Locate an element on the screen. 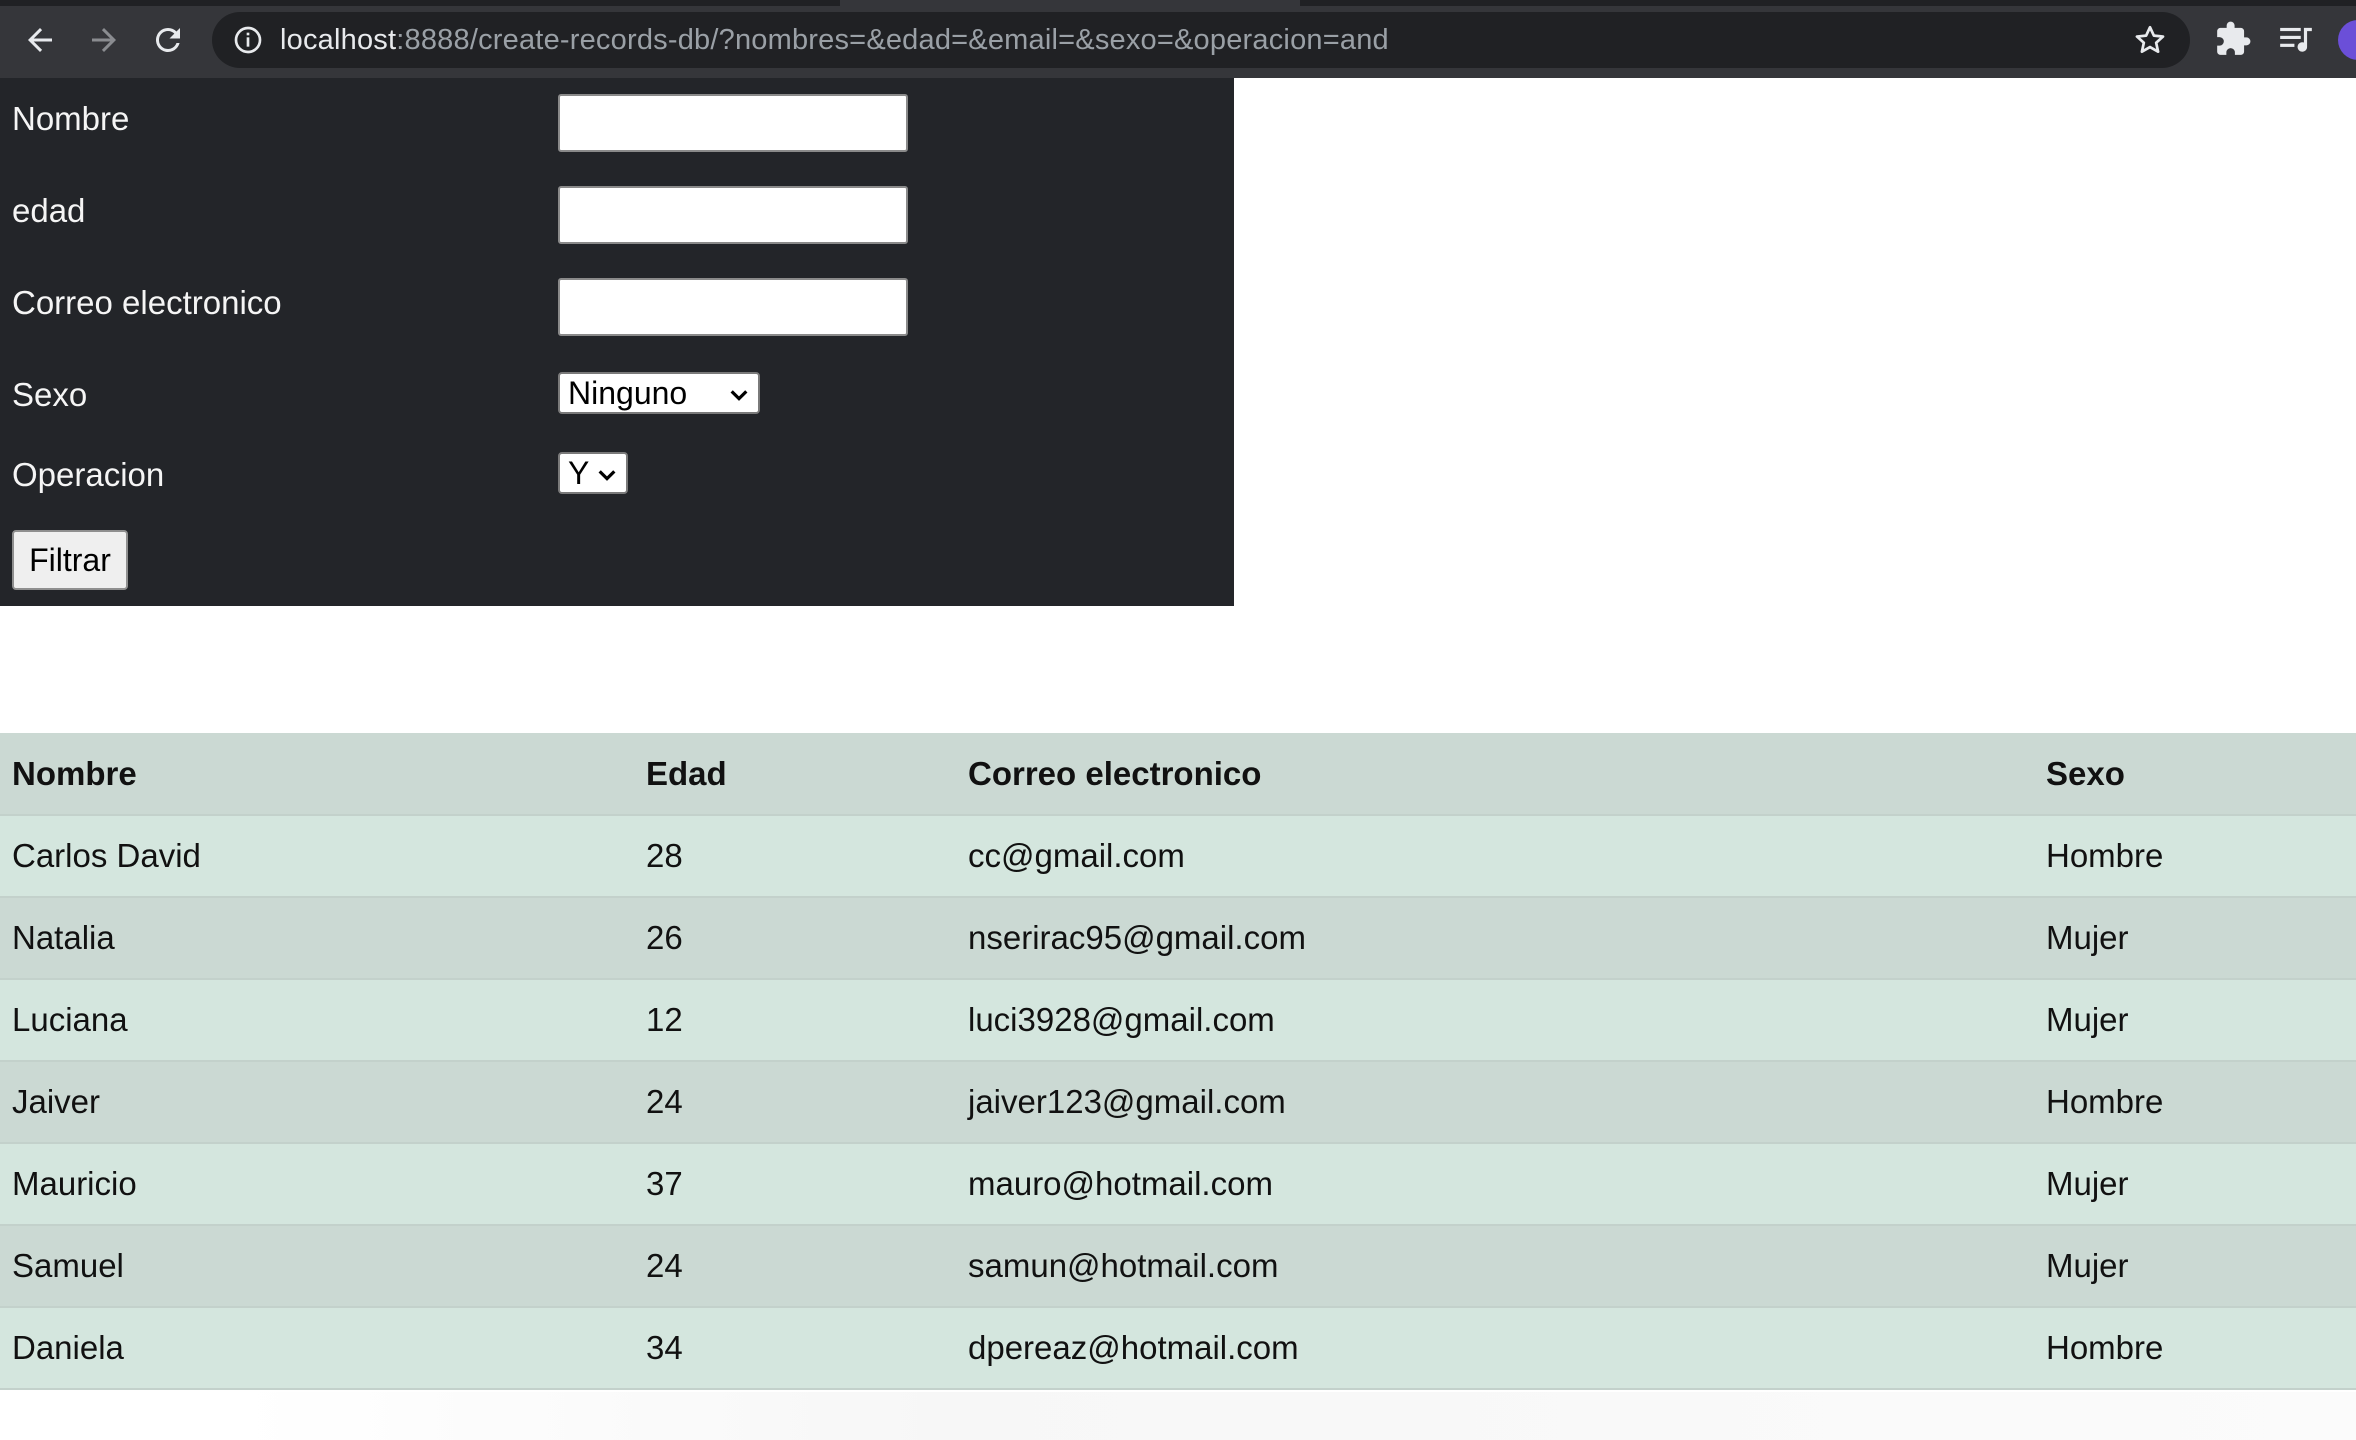 Image resolution: width=2356 pixels, height=1440 pixels. table-header-row: Nombre Edad Correo electronico Sexo is located at coordinates (1178, 774).